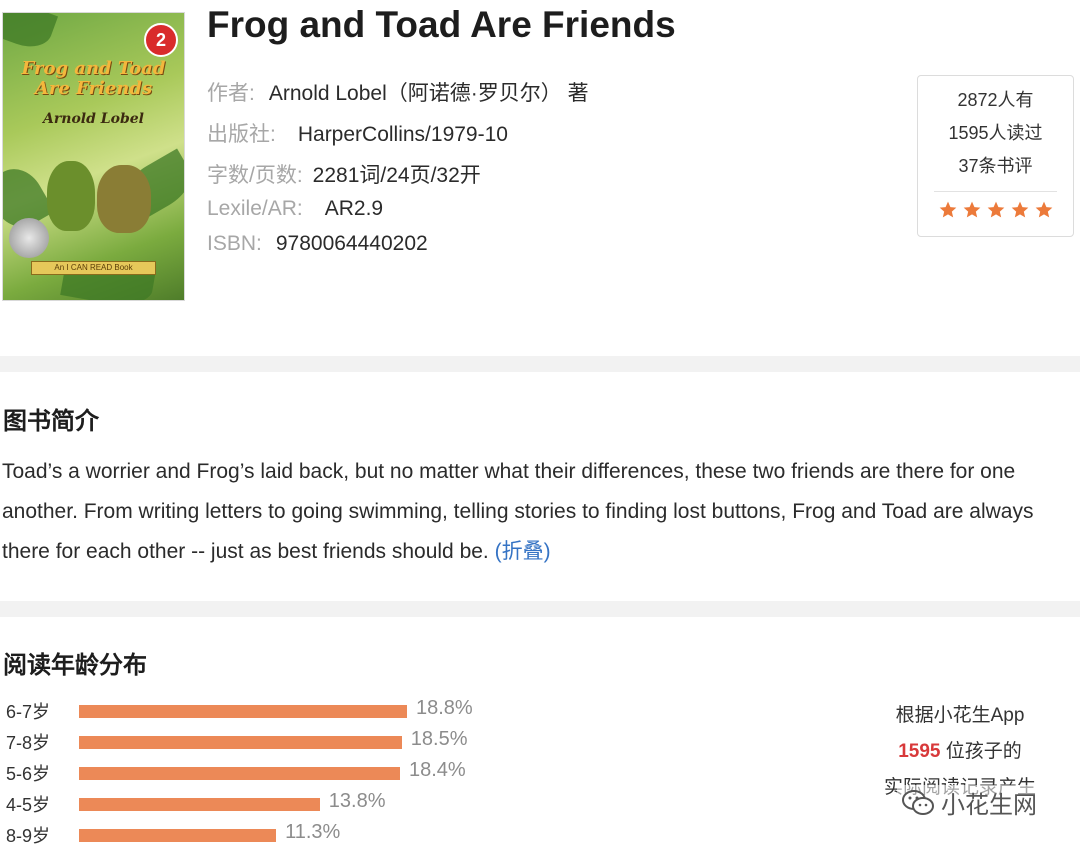  Describe the element at coordinates (124, 199) in the screenshot. I see `cover-toad` at that location.